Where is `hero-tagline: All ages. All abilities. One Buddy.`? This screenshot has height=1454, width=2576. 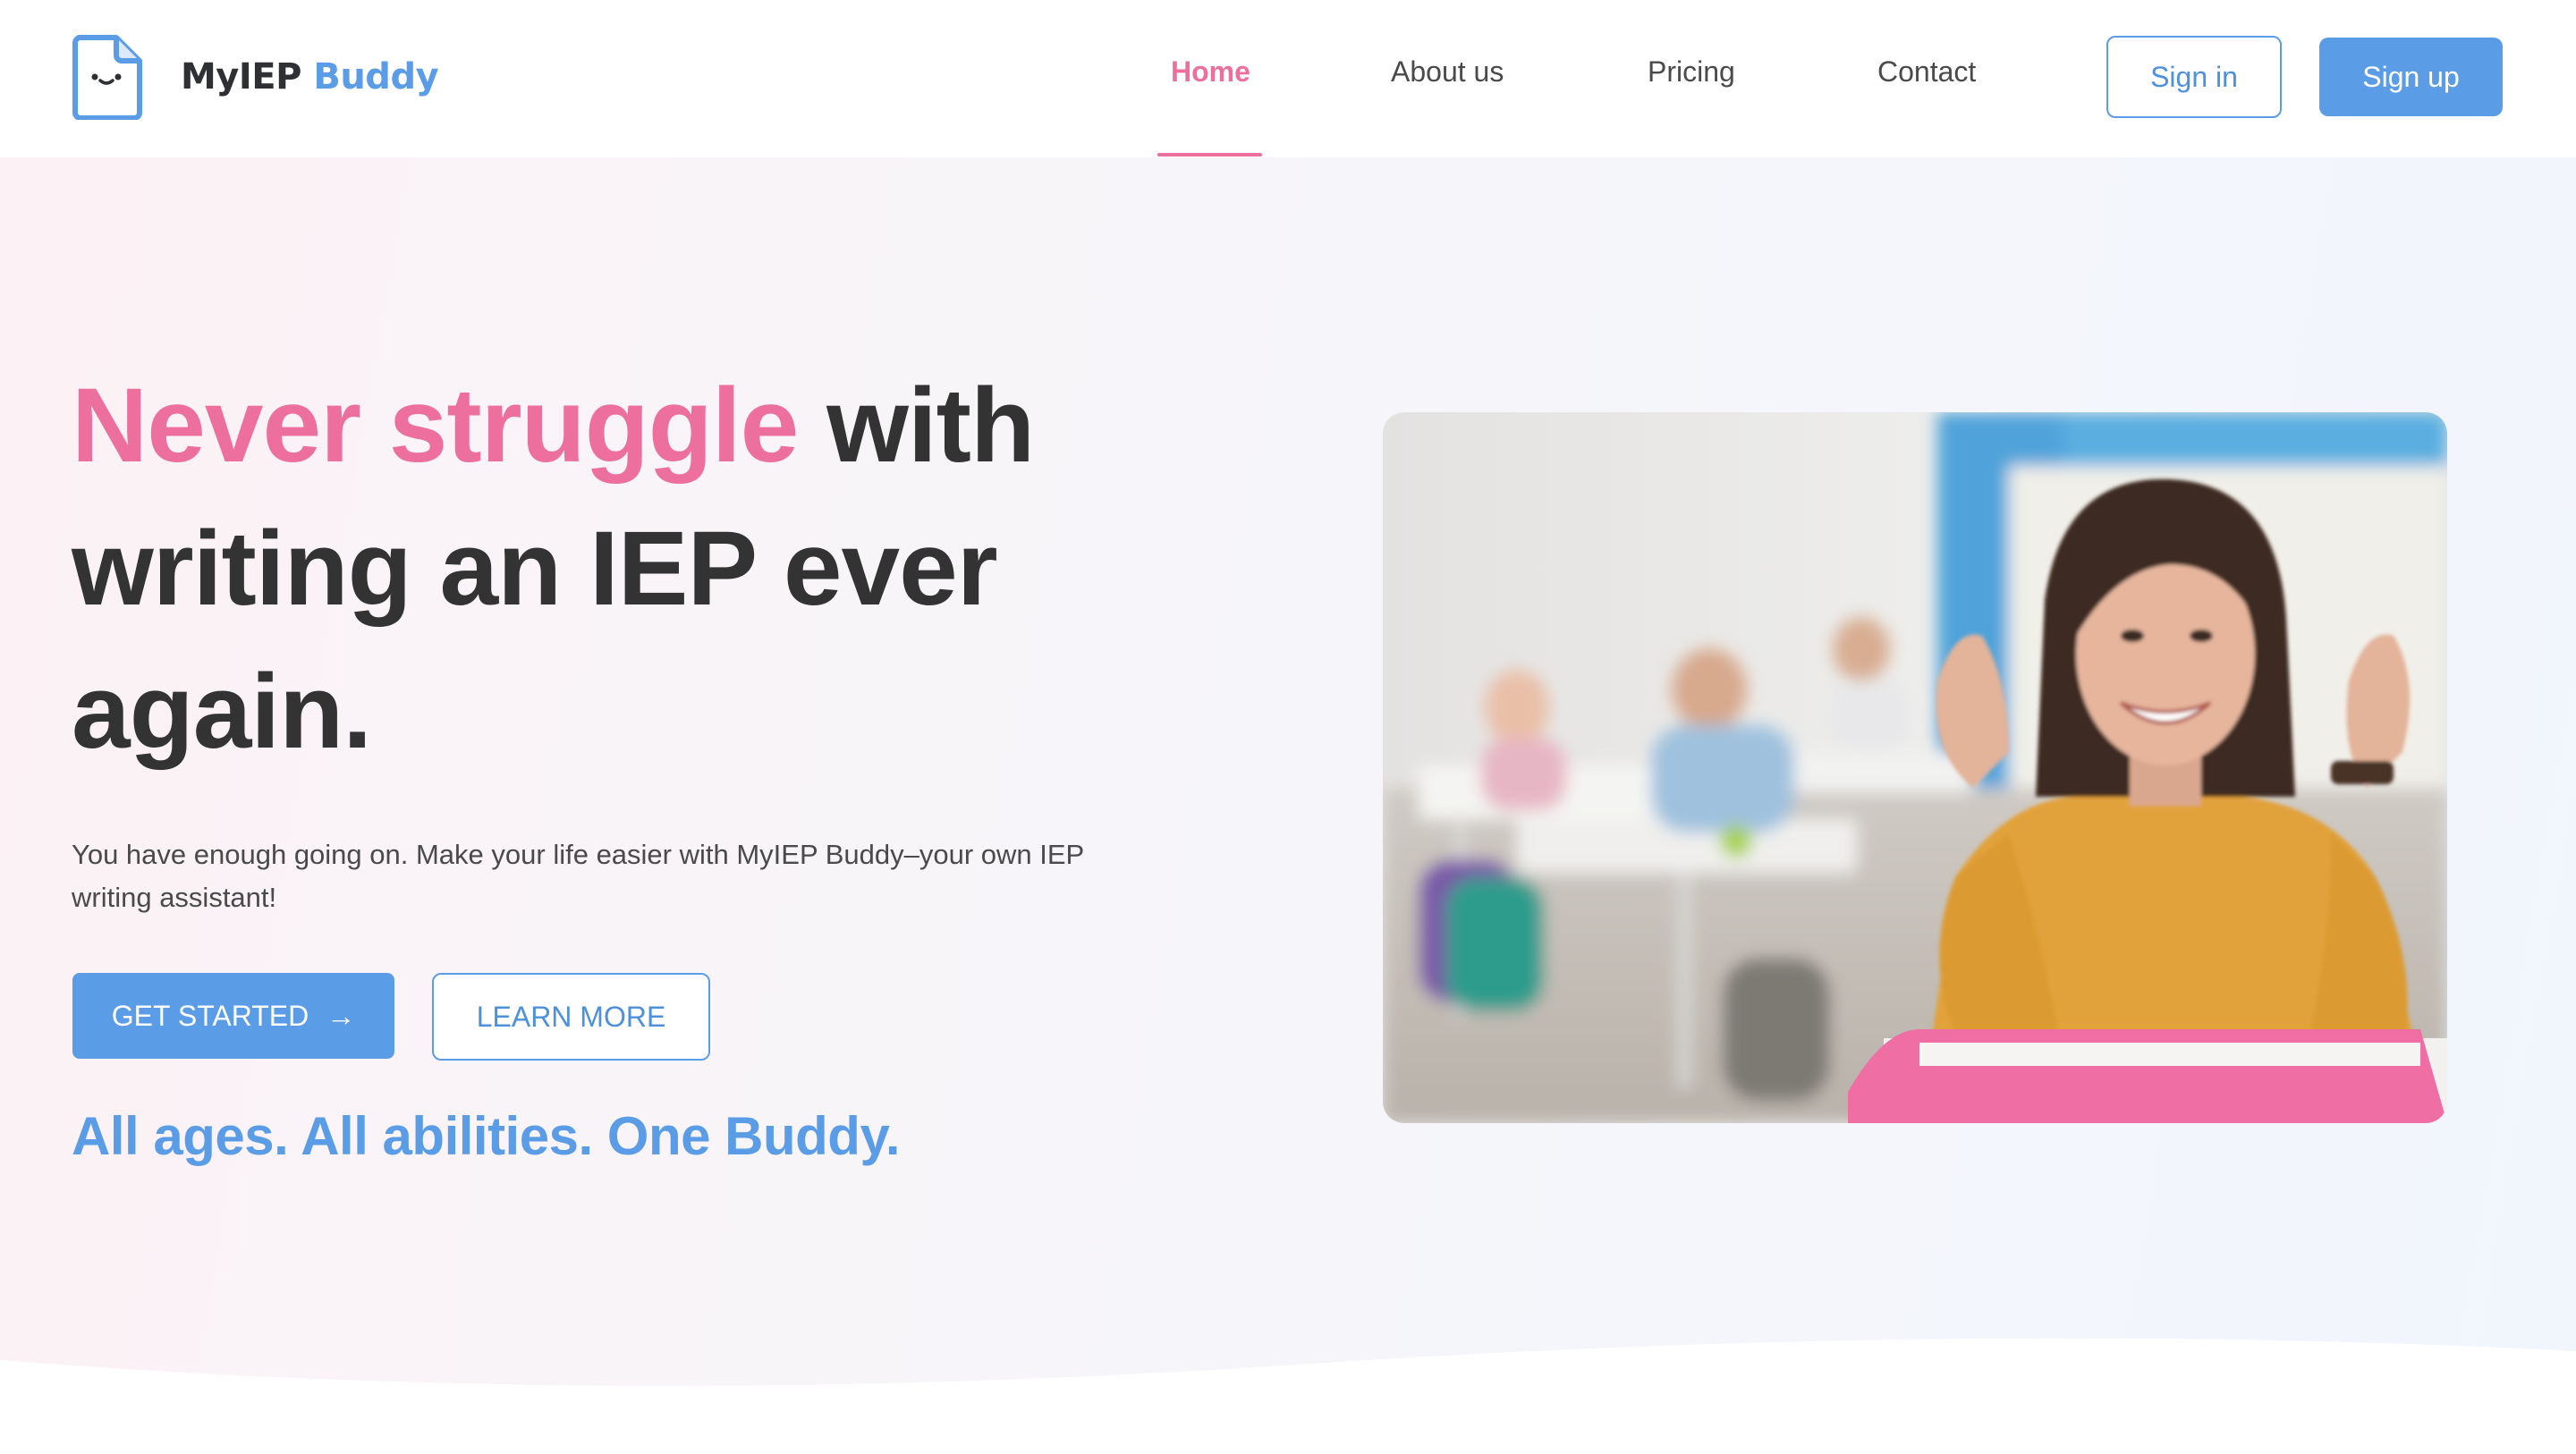
hero-tagline: All ages. All abilities. One Buddy. is located at coordinates (486, 1136).